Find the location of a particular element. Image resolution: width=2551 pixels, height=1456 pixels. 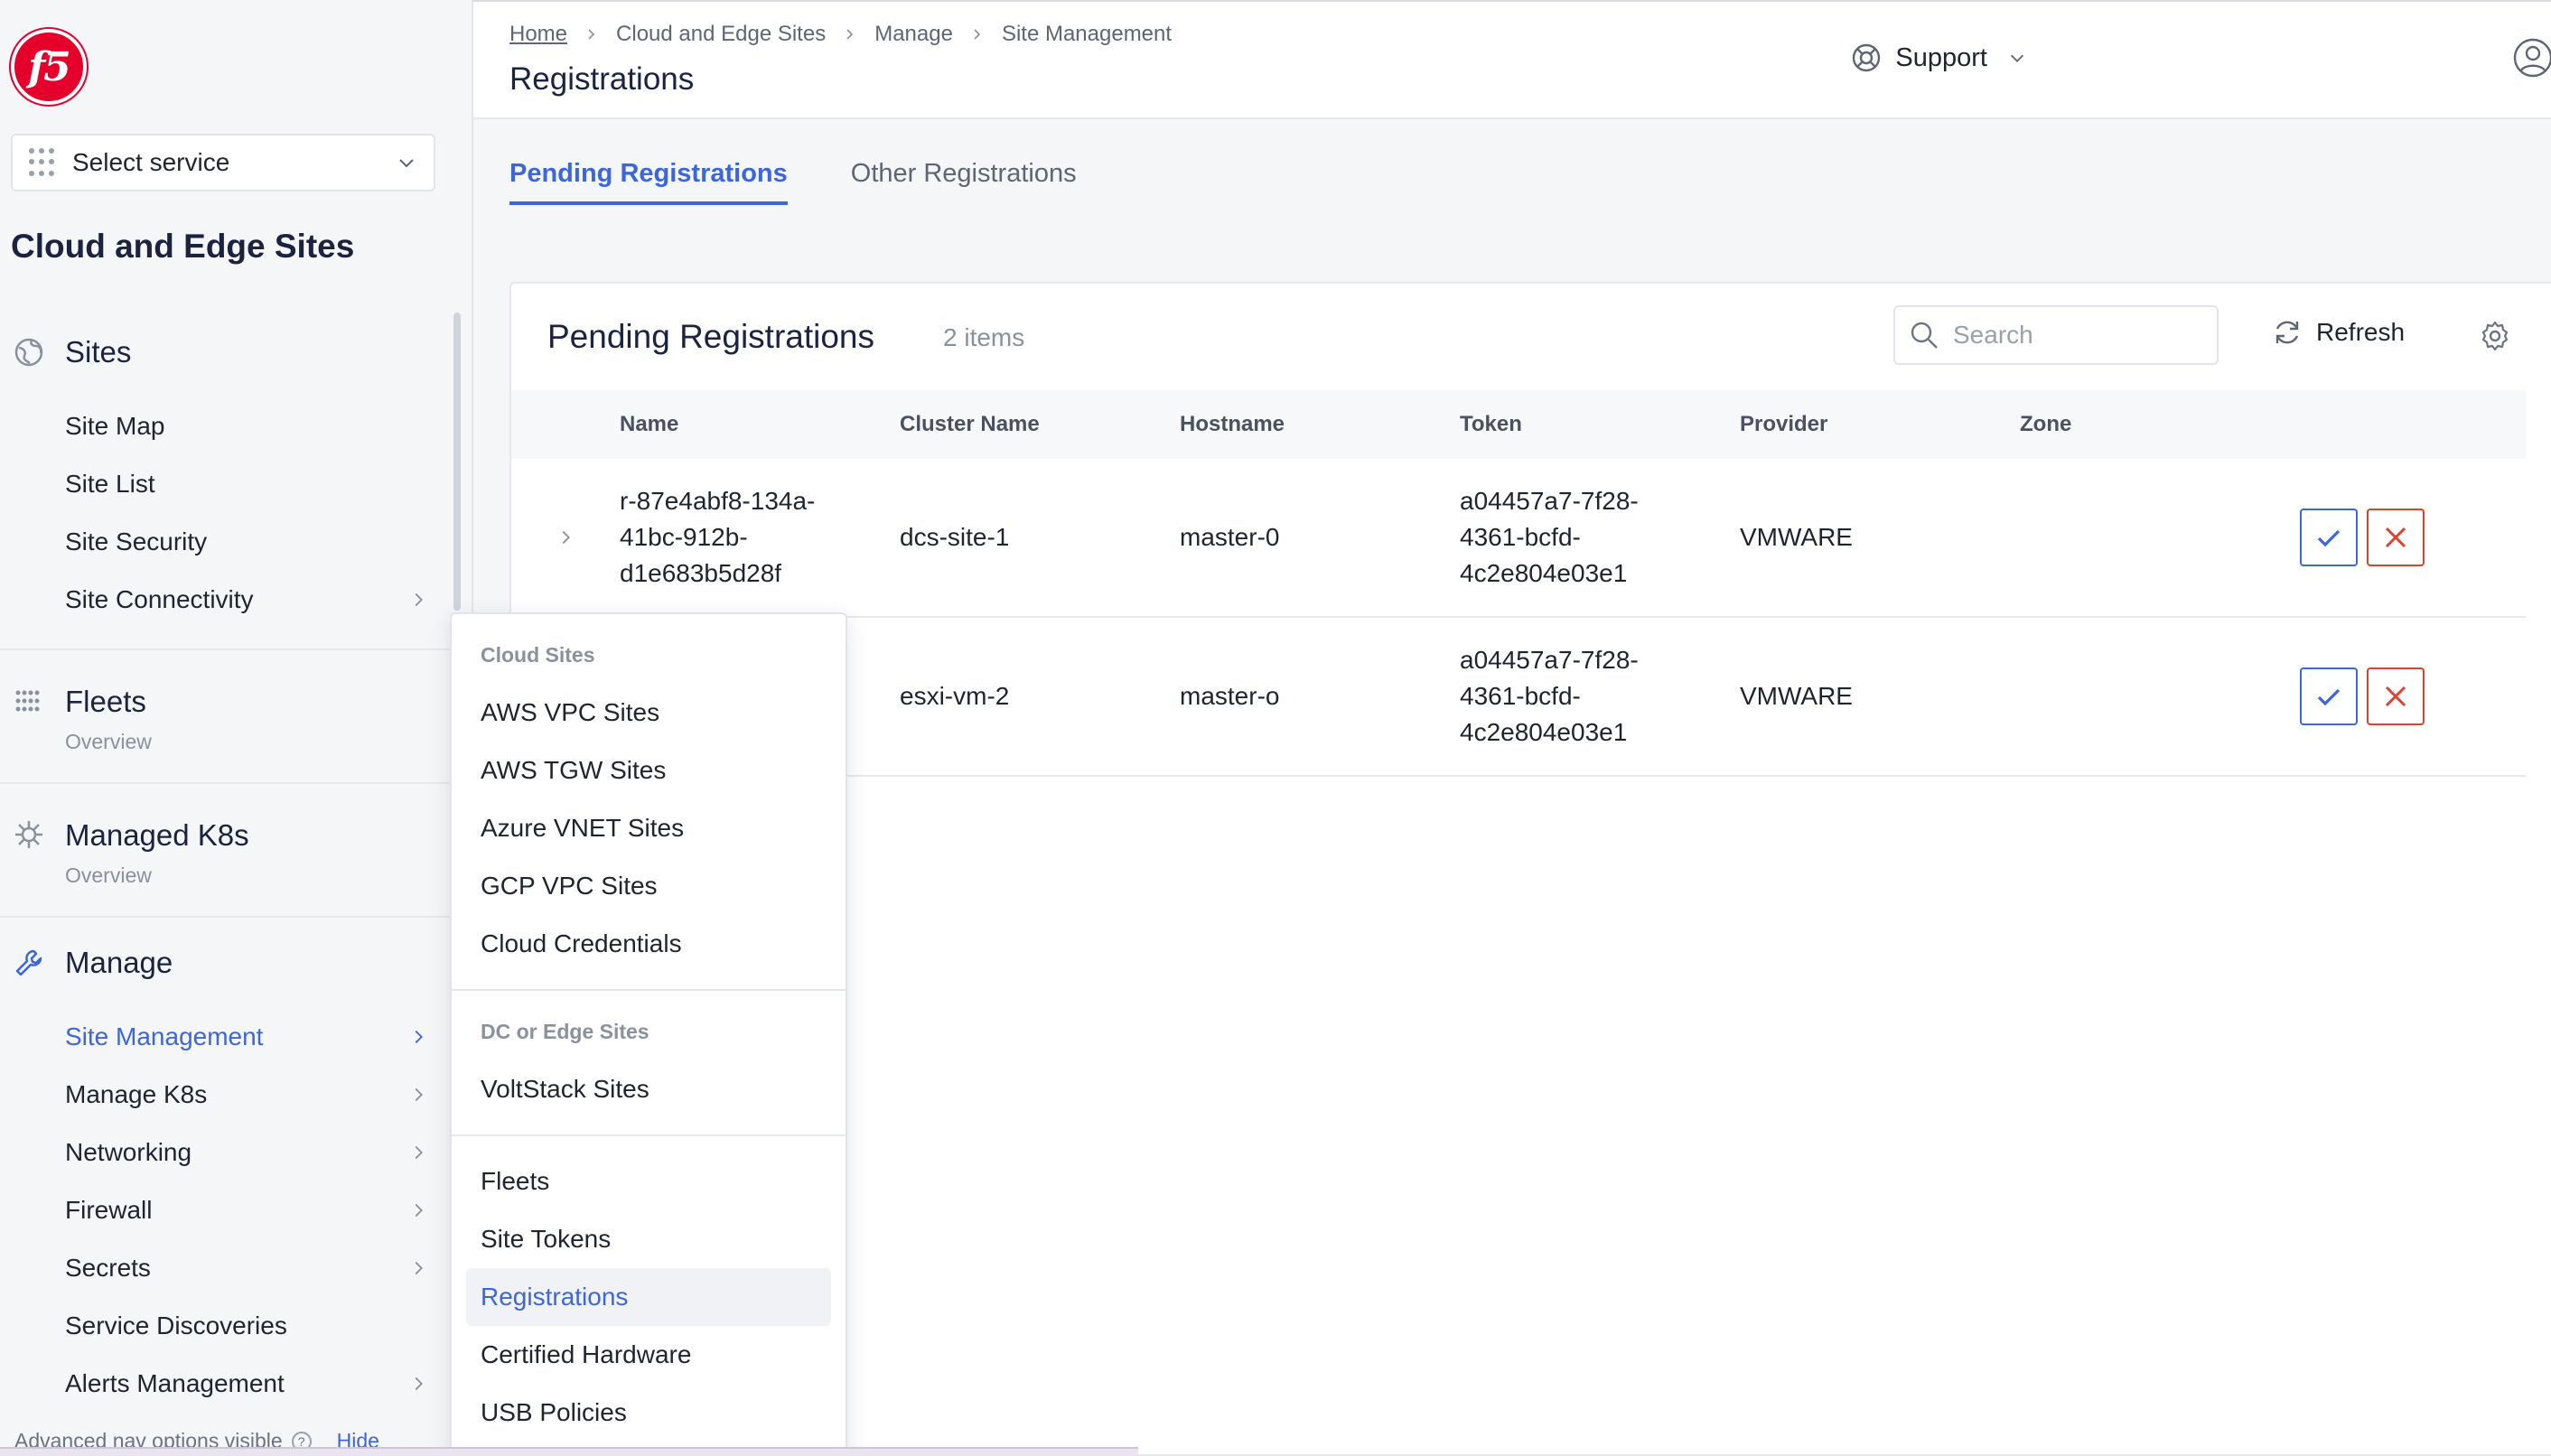

row-expand-toggle is located at coordinates (565, 537).